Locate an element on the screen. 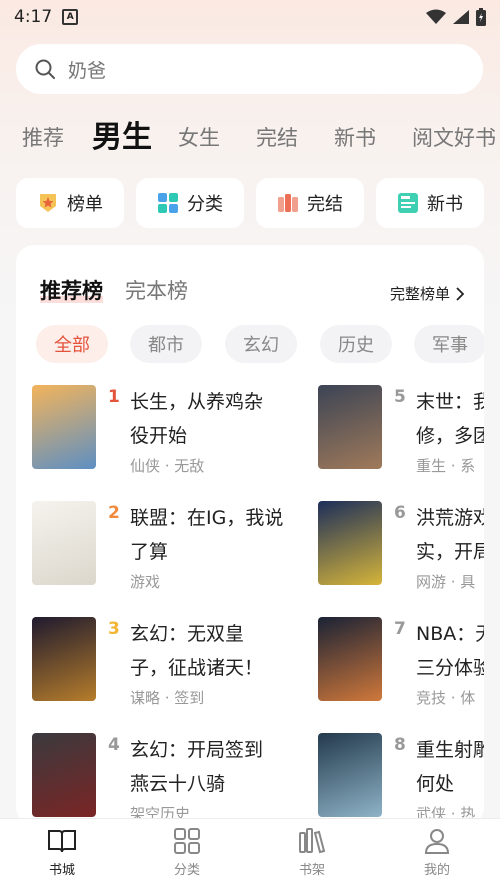 The width and height of the screenshot is (500, 888). book-item: 3 玄幻：无双皇 子，征战诸天！ 谋略 · 签到 is located at coordinates (182, 669).